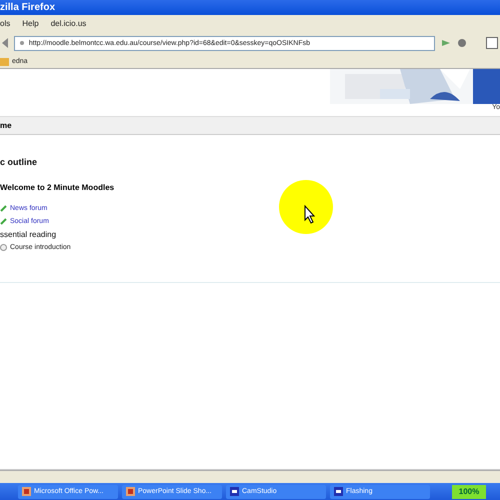 The width and height of the screenshot is (500, 500). What do you see at coordinates (445, 43) in the screenshot?
I see `go-icon` at bounding box center [445, 43].